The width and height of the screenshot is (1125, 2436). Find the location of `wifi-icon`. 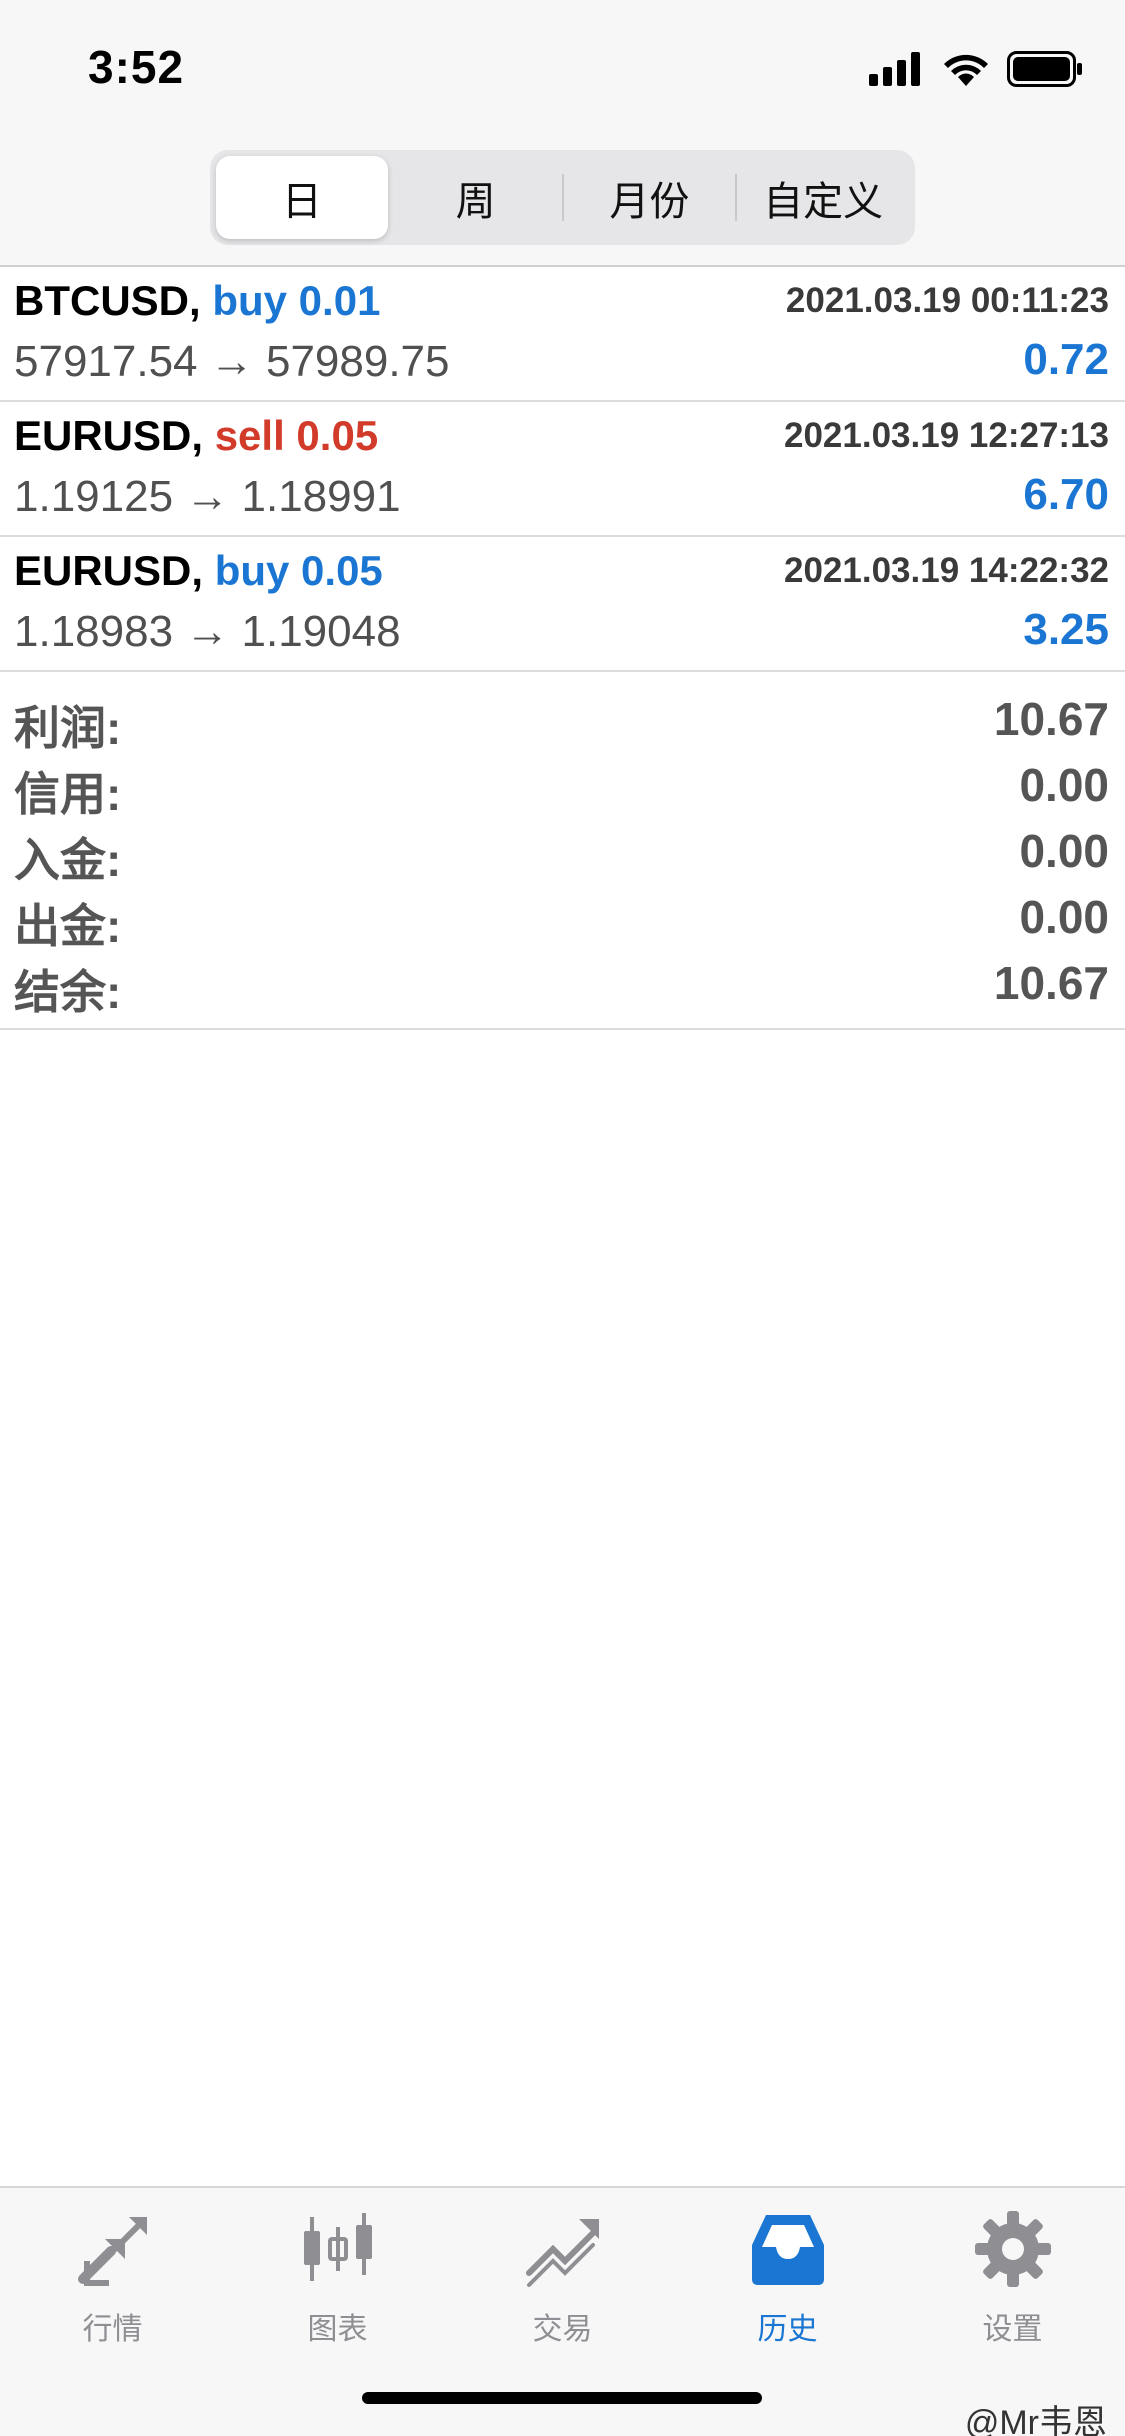

wifi-icon is located at coordinates (966, 70).